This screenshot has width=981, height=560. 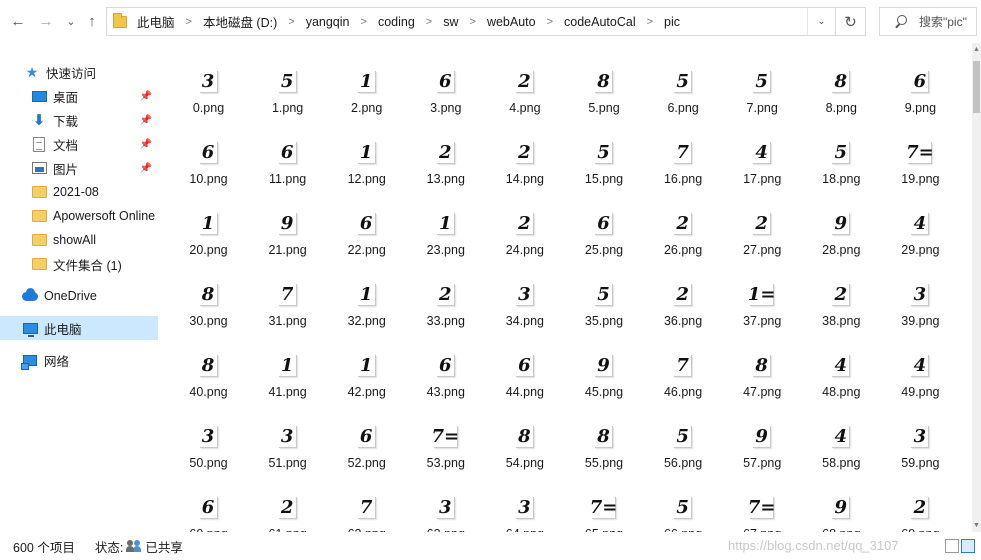 I want to click on file-item: 4 17.png, so click(x=762, y=150).